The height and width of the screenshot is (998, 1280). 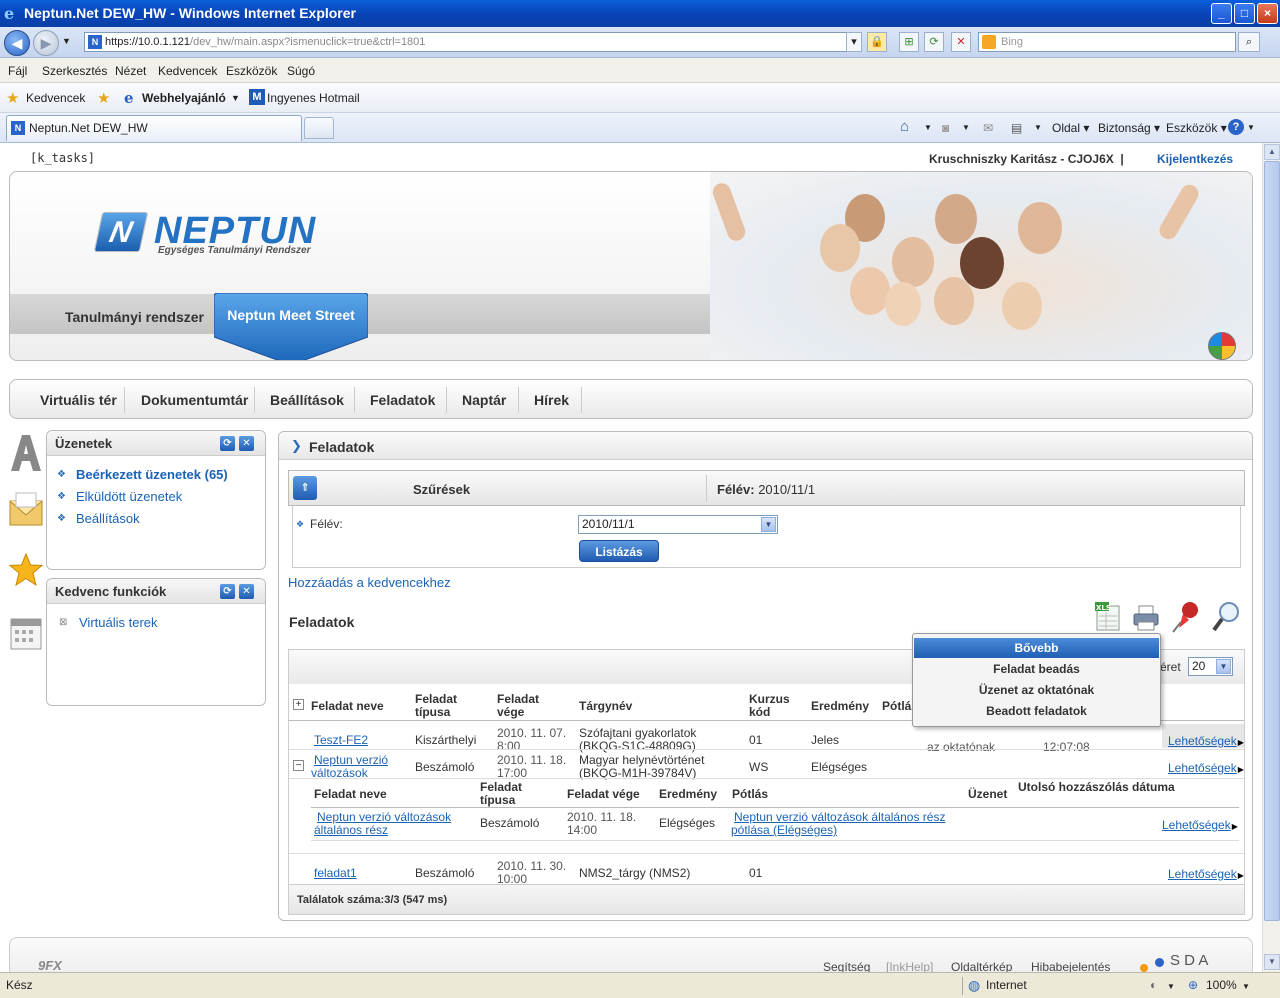 What do you see at coordinates (1251, 127) in the screenshot?
I see `help-dropdown-icon: ▼` at bounding box center [1251, 127].